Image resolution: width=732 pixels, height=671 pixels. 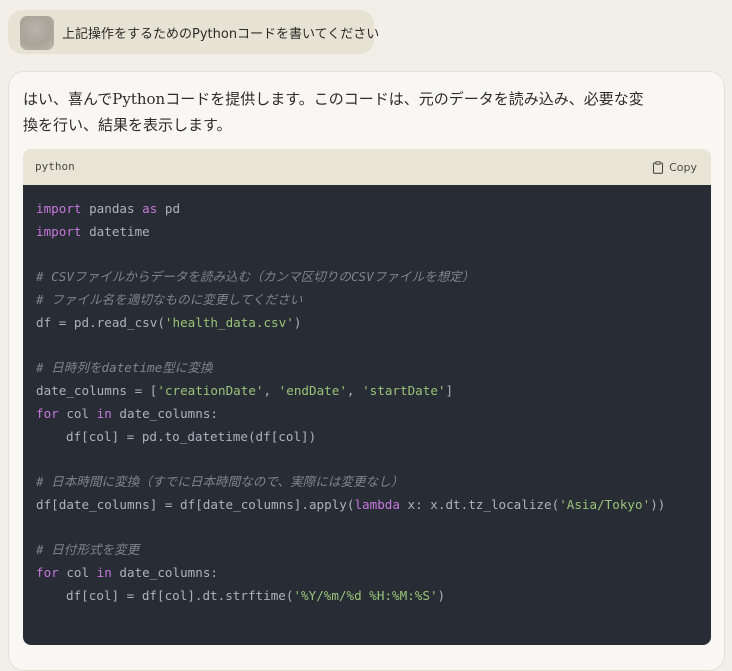 I want to click on user-message-text: 上記操作をするためのPythonコードを書いてください, so click(x=221, y=34).